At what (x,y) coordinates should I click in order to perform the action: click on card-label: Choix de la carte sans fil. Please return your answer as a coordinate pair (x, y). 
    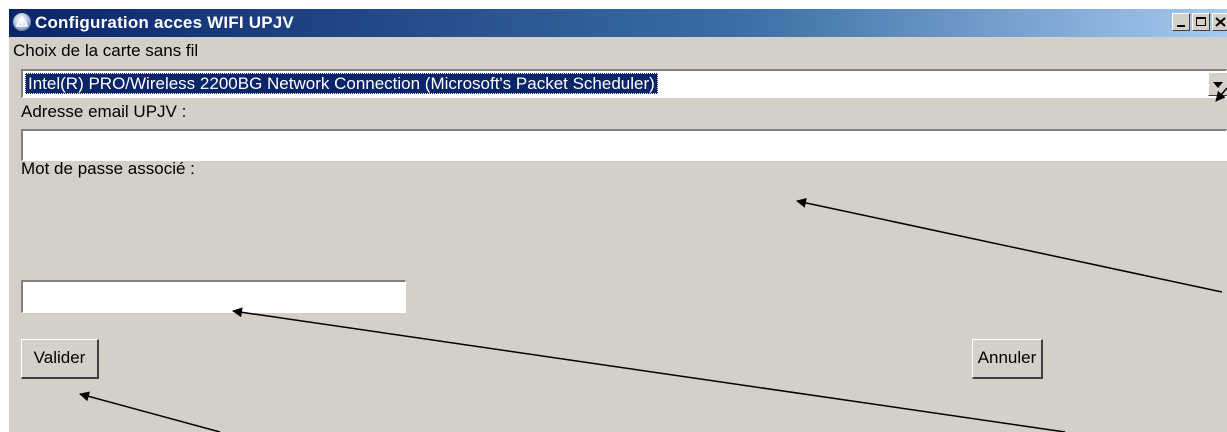
    Looking at the image, I should click on (106, 50).